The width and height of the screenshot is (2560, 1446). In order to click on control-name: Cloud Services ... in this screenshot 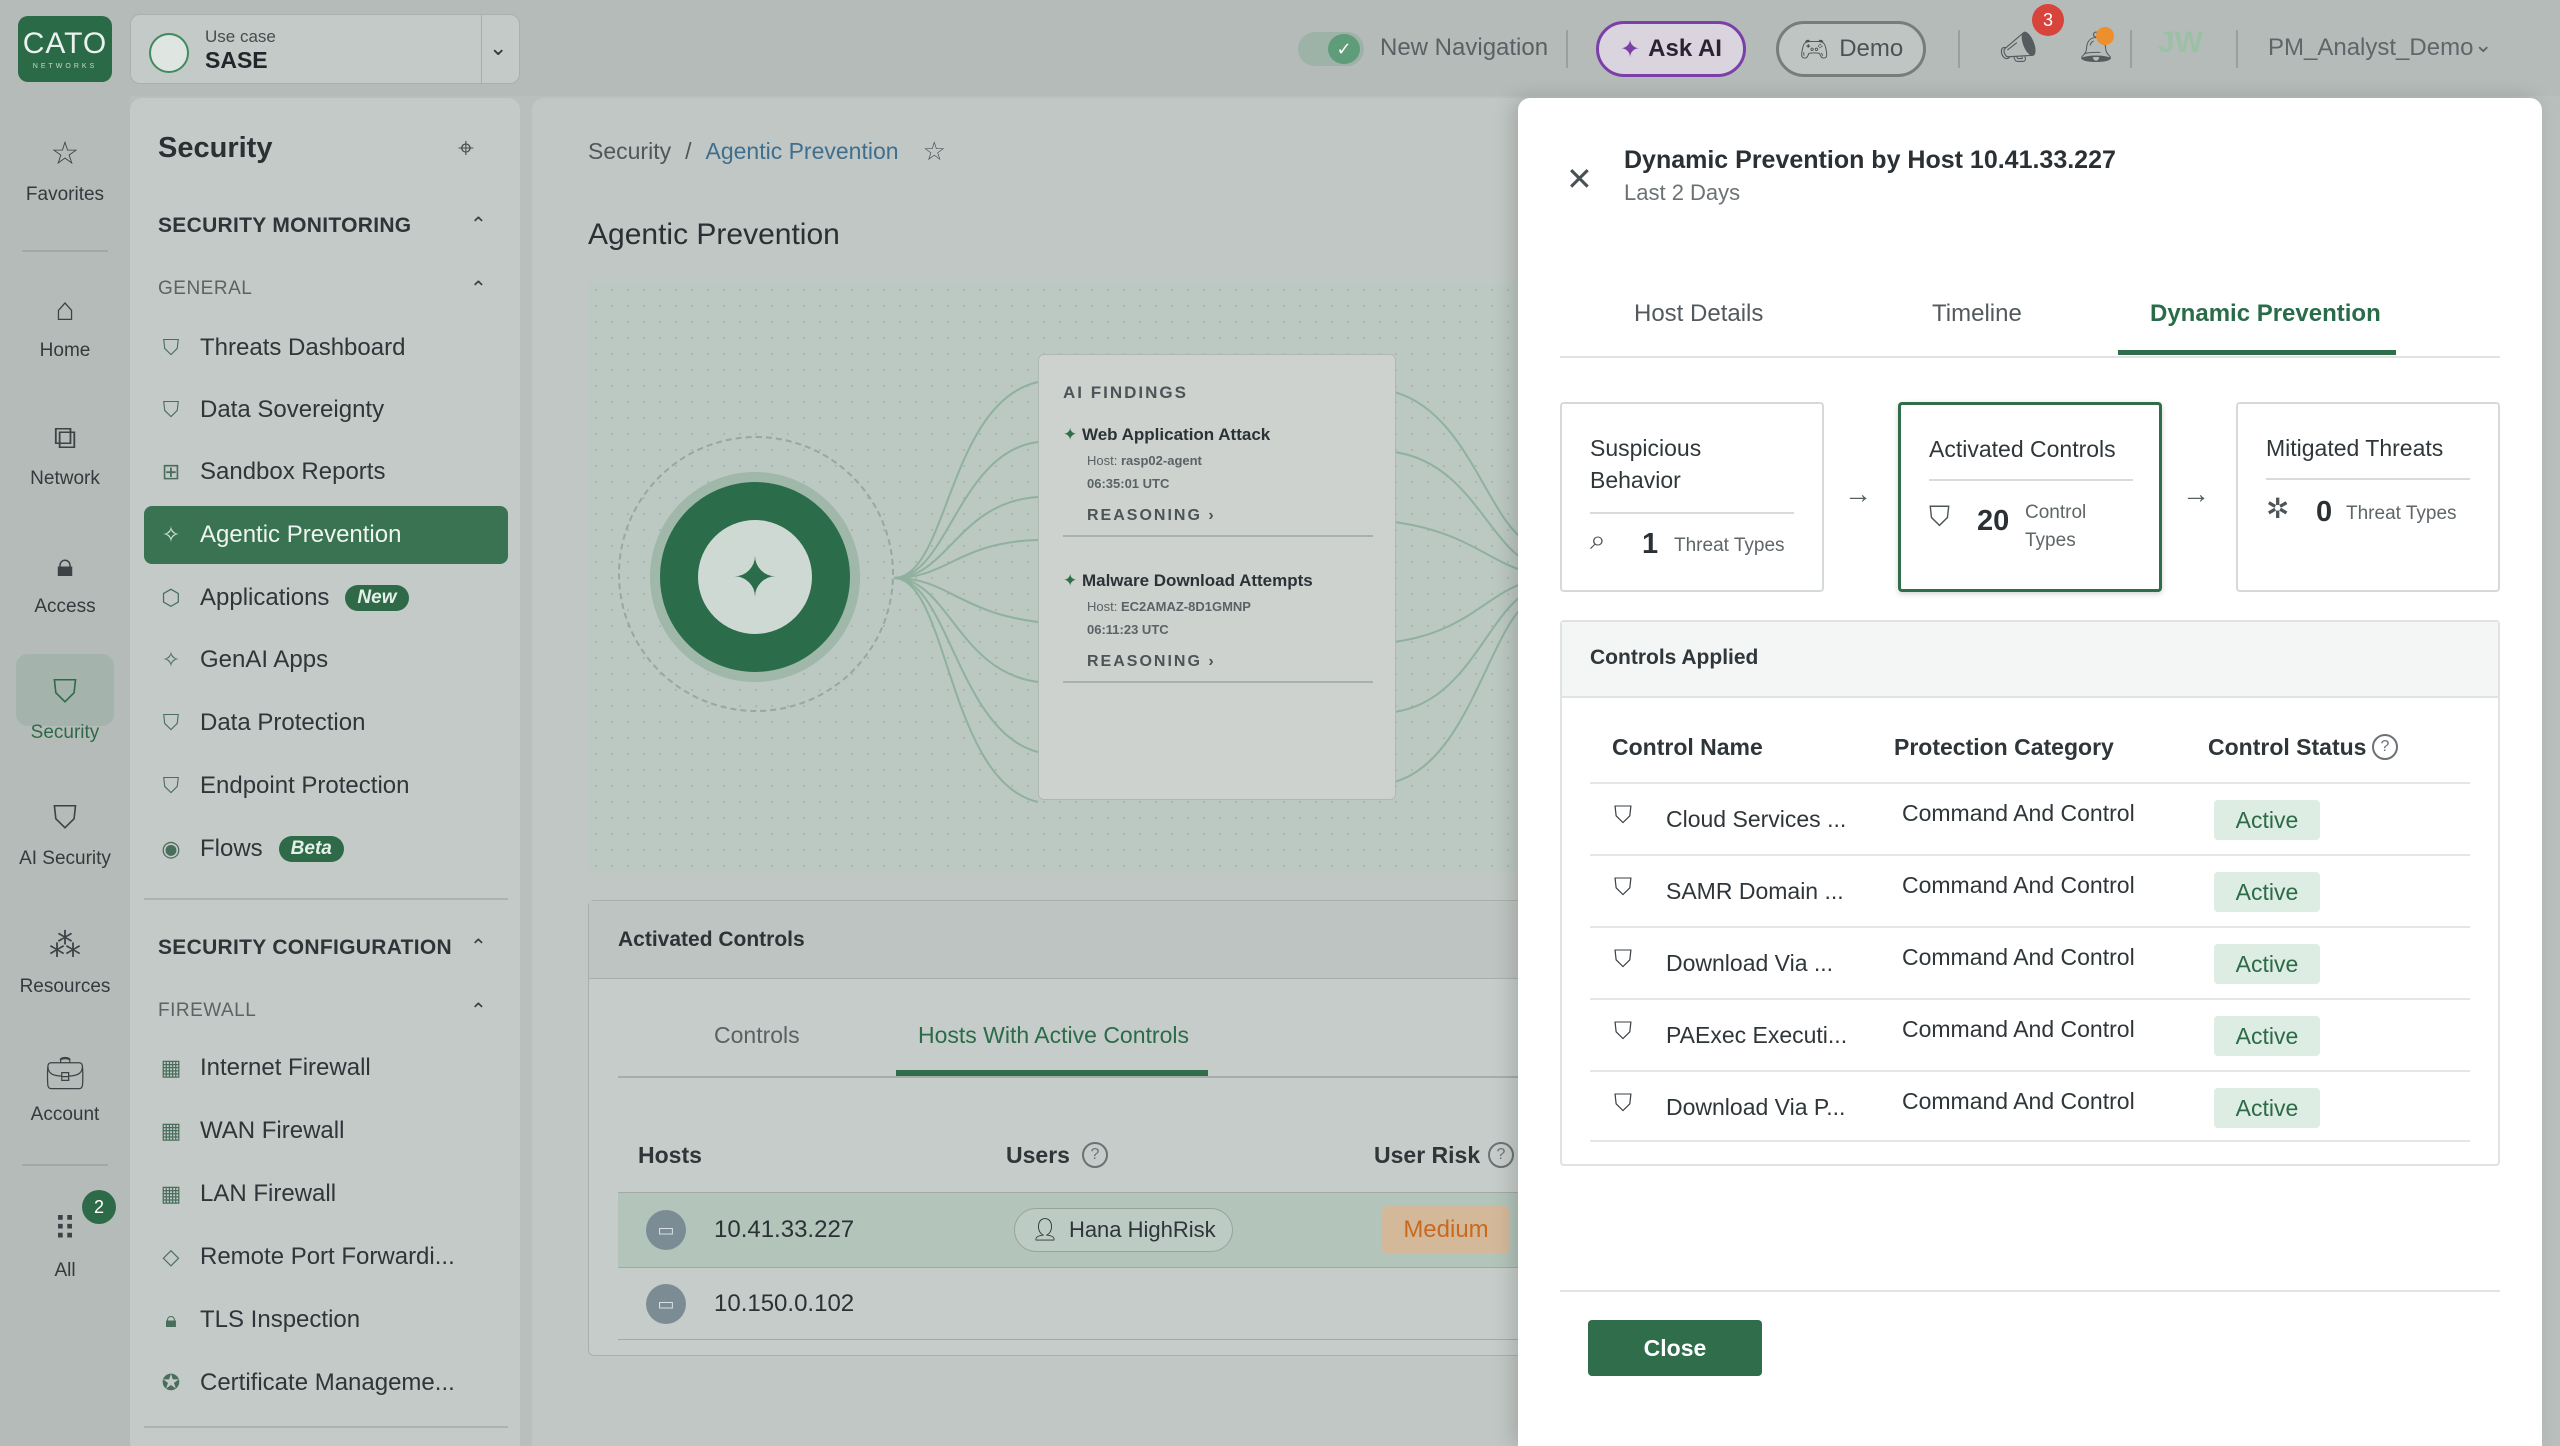, I will do `click(1756, 819)`.